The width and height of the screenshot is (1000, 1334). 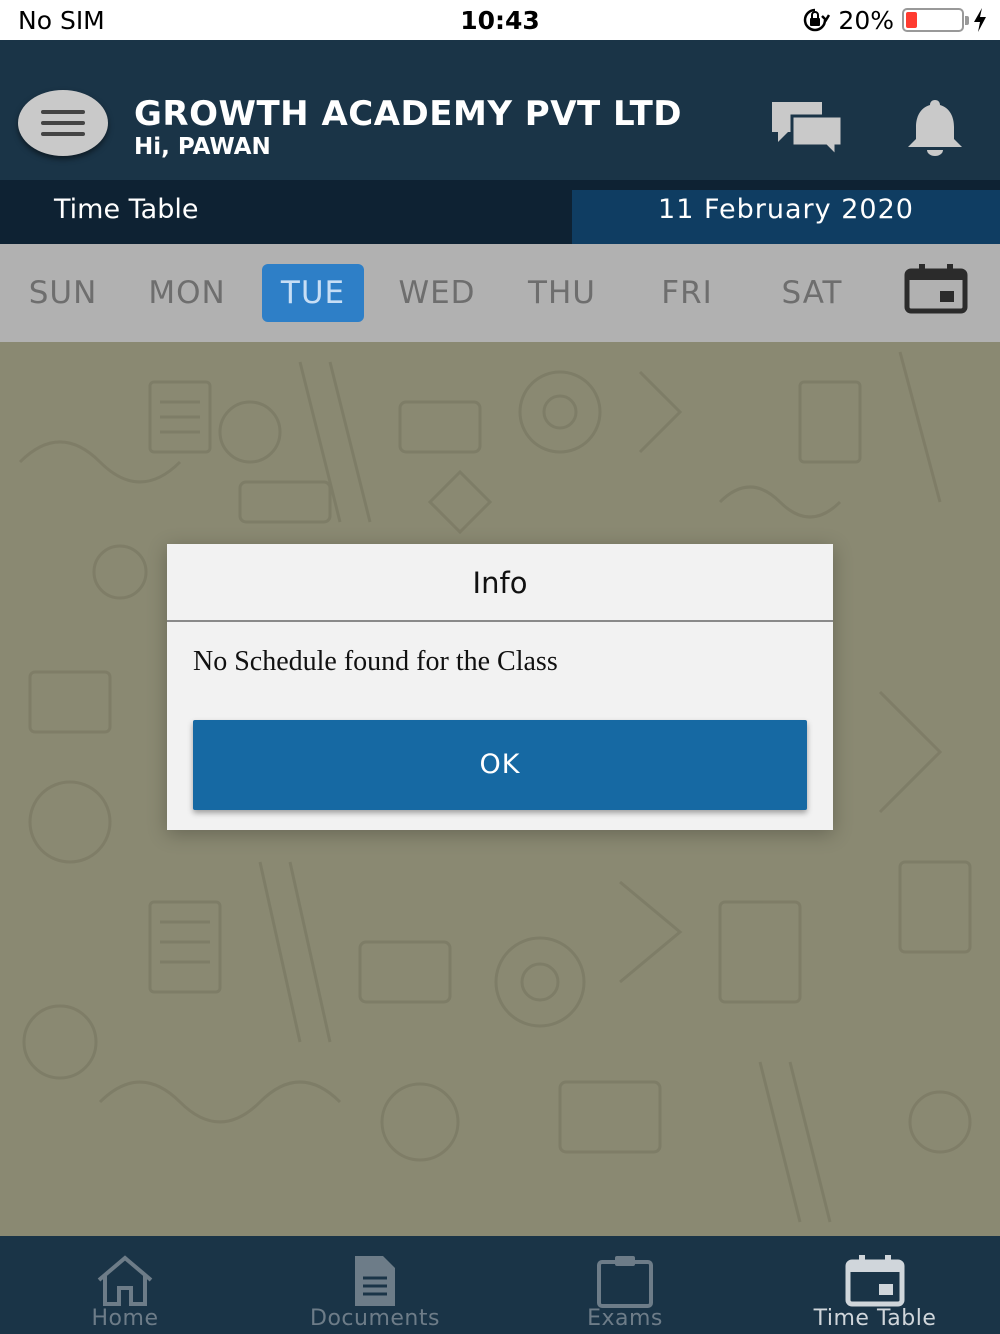 What do you see at coordinates (786, 217) in the screenshot?
I see `selected-date: 11 February 2020` at bounding box center [786, 217].